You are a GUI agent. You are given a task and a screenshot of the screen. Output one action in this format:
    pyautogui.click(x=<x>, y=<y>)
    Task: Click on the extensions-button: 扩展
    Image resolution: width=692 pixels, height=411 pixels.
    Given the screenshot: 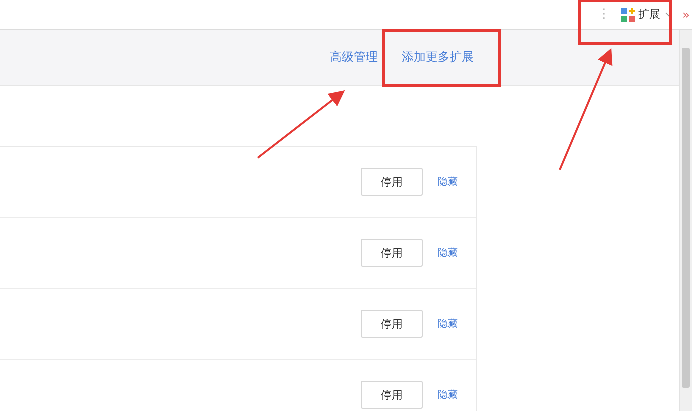 What is the action you would take?
    pyautogui.click(x=646, y=14)
    